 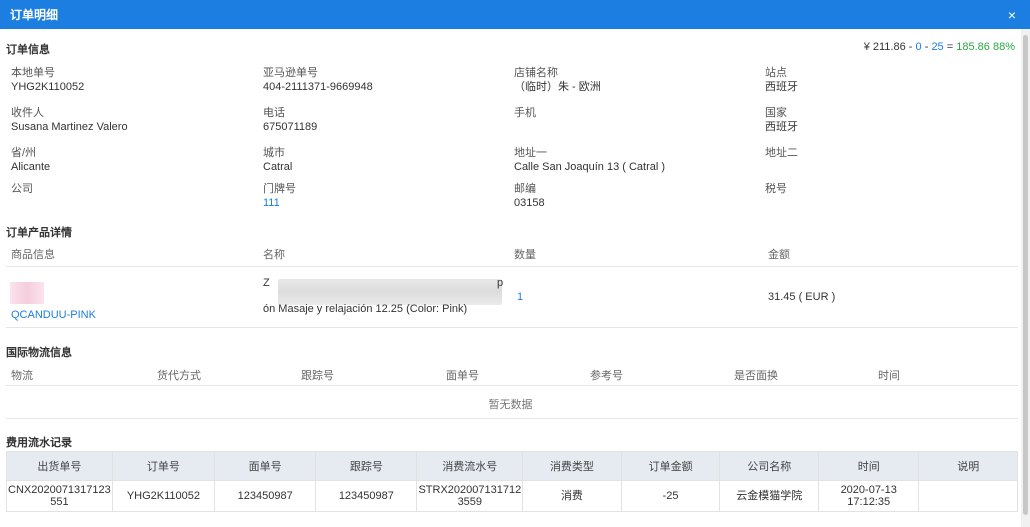 I want to click on summary-value2: 25, so click(x=937, y=47).